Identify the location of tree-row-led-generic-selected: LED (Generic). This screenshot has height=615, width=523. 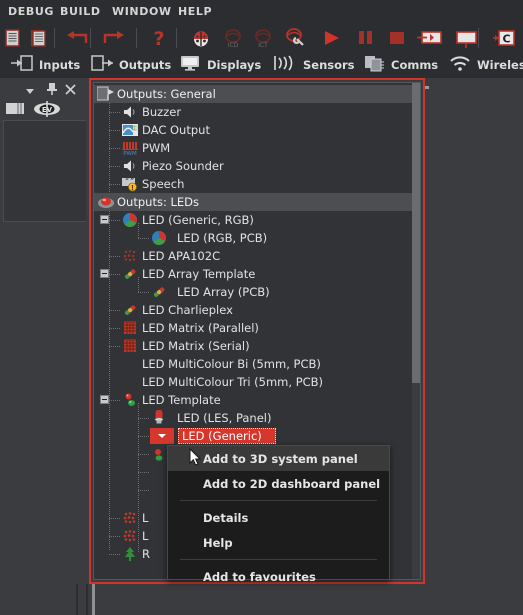
(227, 436).